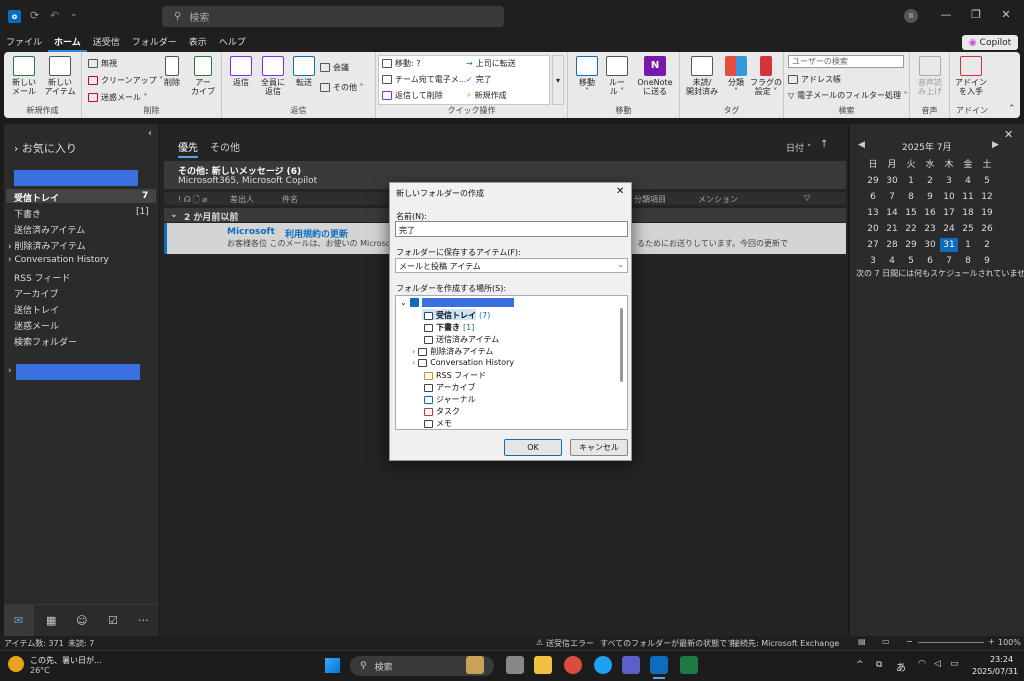 The image size is (1024, 681). What do you see at coordinates (949, 213) in the screenshot?
I see `calendar-day: 17` at bounding box center [949, 213].